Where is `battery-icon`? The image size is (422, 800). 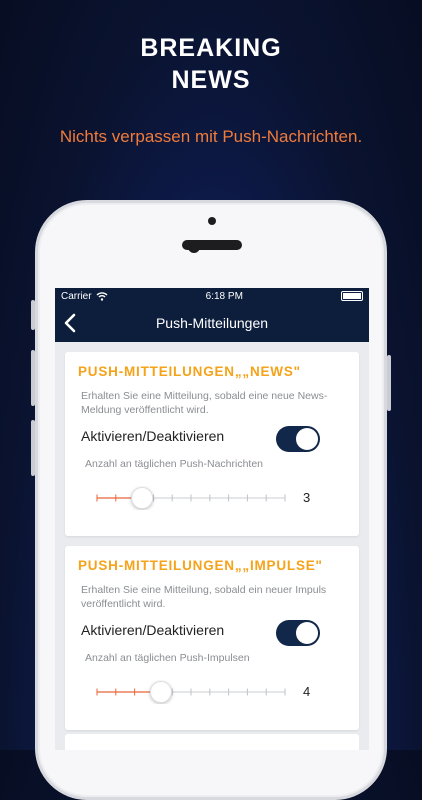 battery-icon is located at coordinates (352, 296).